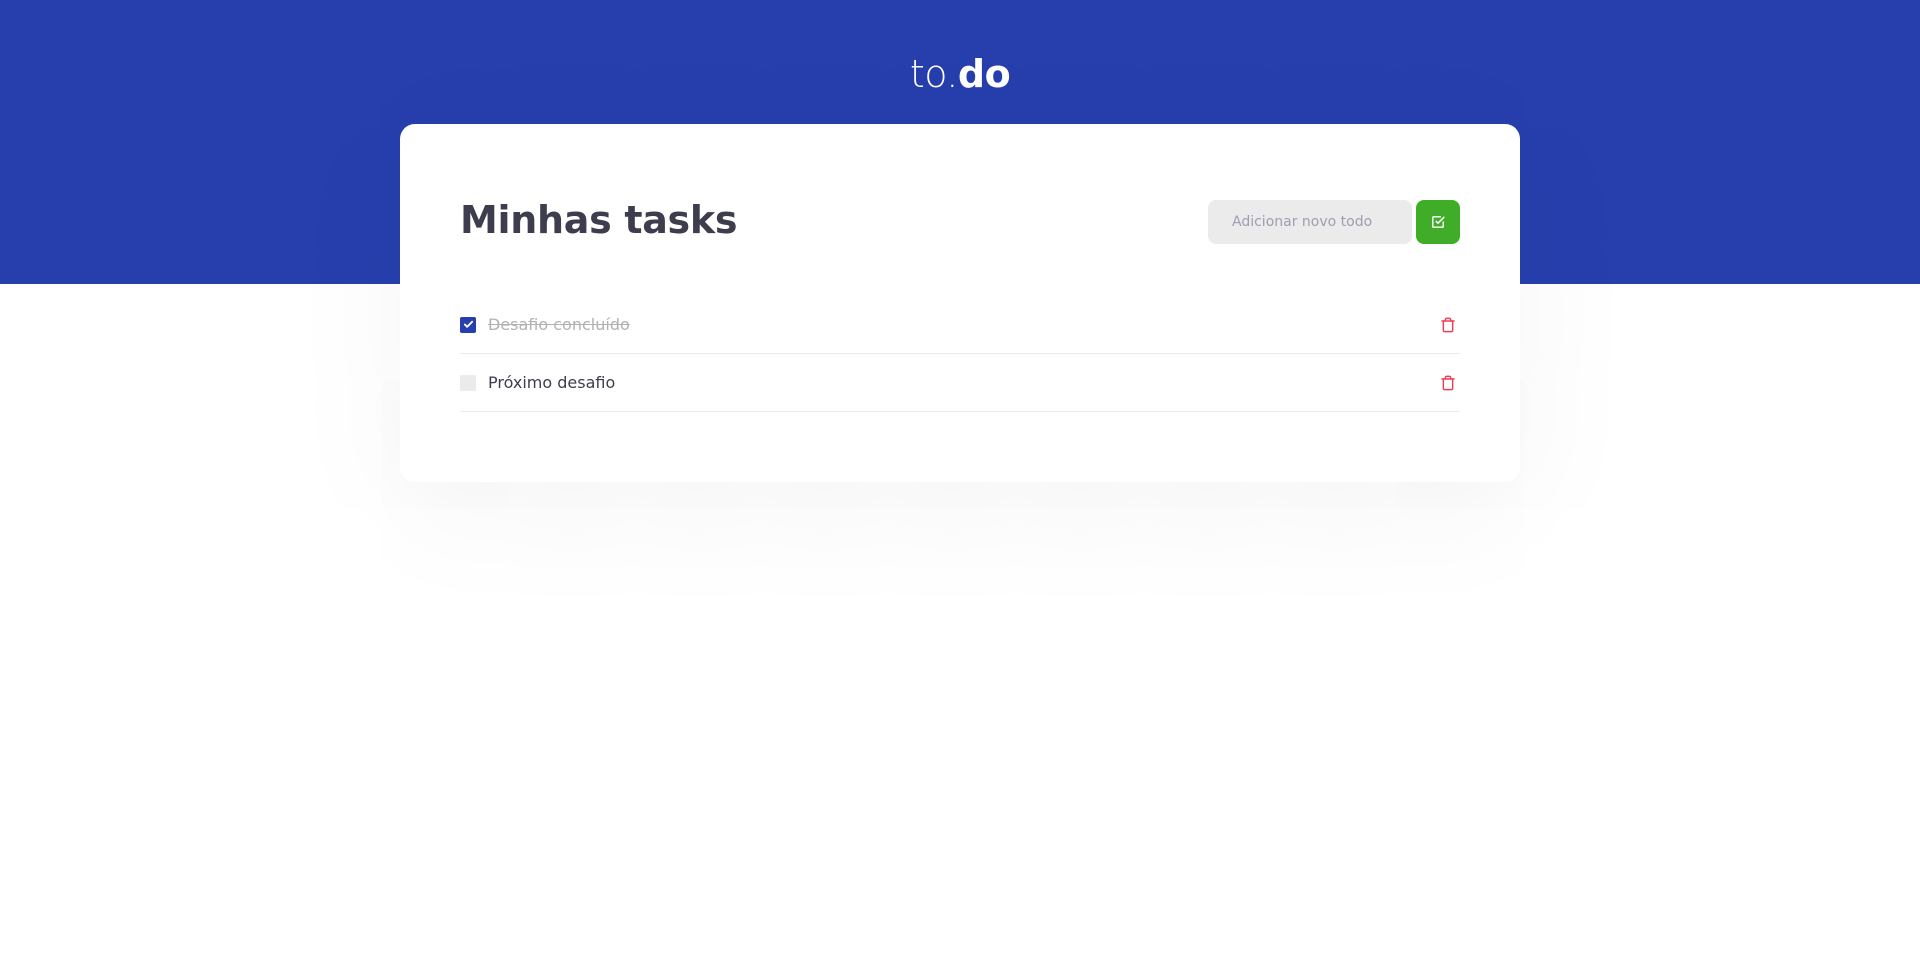 This screenshot has height=969, width=1920. I want to click on app-logo: to.do, so click(960, 74).